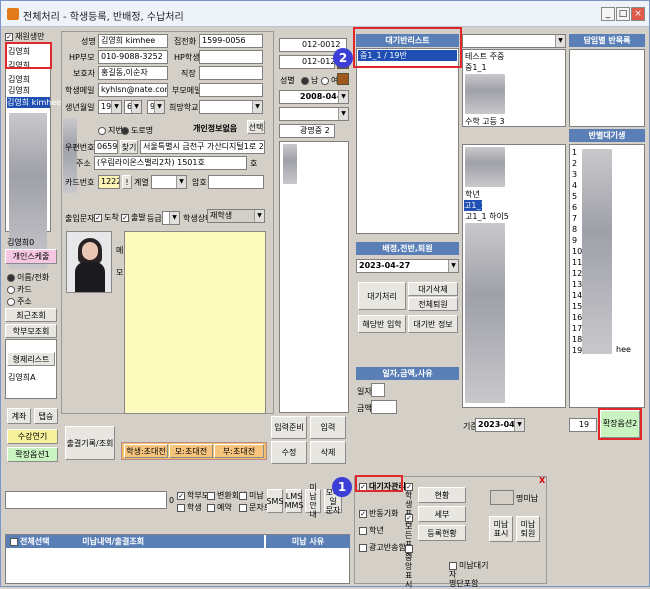 The height and width of the screenshot is (589, 650). What do you see at coordinates (133, 57) in the screenshot?
I see `parent-phone-input: 010-9088-3252` at bounding box center [133, 57].